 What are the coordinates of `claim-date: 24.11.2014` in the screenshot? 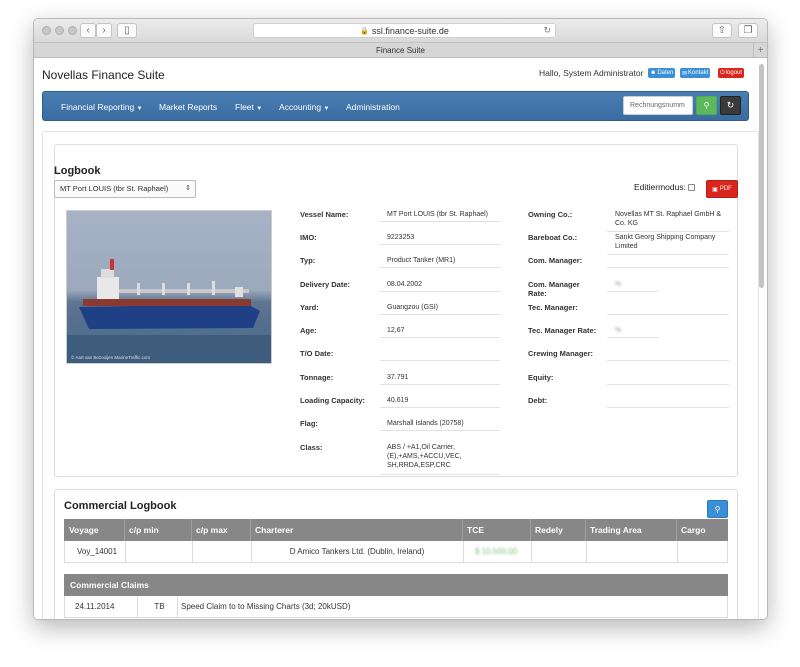 It's located at (95, 606).